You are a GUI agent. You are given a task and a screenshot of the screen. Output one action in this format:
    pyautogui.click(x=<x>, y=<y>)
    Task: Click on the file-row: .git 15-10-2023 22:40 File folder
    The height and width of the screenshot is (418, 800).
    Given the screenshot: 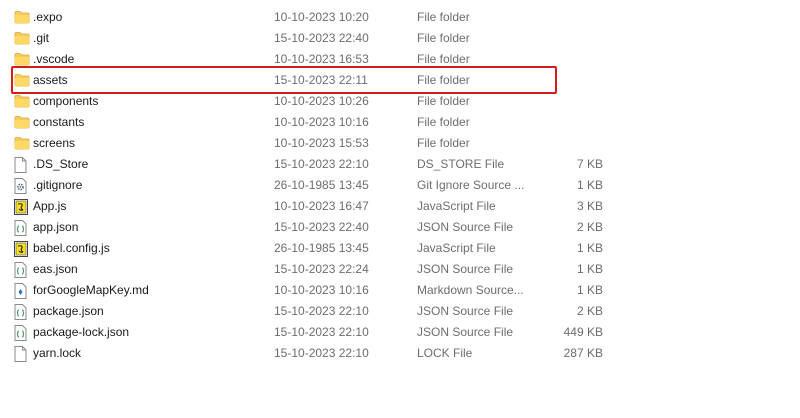 What is the action you would take?
    pyautogui.click(x=400, y=38)
    